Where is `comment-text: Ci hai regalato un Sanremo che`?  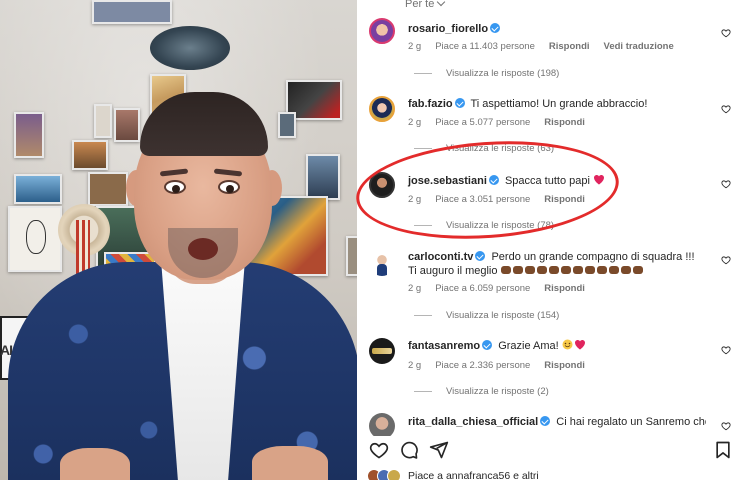 comment-text: Ci hai regalato un Sanremo che is located at coordinates (631, 422).